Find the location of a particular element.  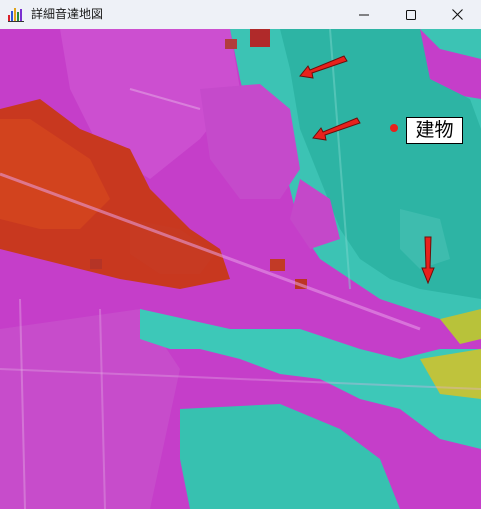

title-bar: 詳細音達地図 is located at coordinates (240, 14).